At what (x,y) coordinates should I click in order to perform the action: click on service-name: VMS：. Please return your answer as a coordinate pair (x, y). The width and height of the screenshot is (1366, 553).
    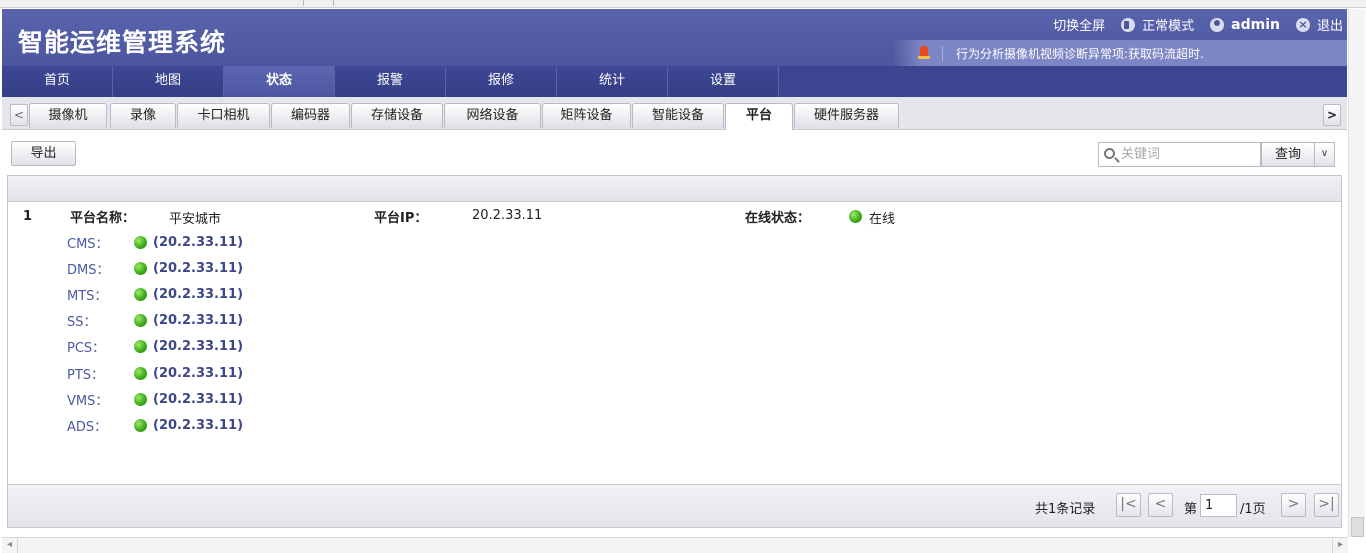
    Looking at the image, I should click on (88, 401).